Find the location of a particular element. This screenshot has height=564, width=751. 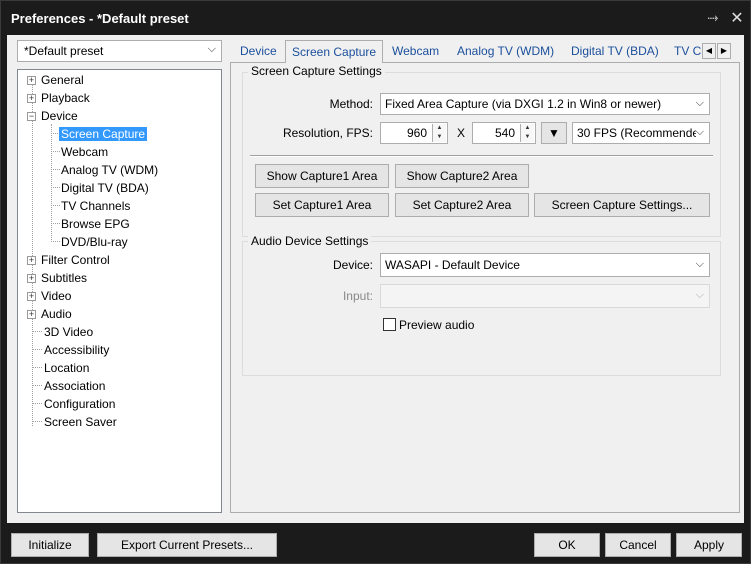

height-value: 540 is located at coordinates (504, 133).